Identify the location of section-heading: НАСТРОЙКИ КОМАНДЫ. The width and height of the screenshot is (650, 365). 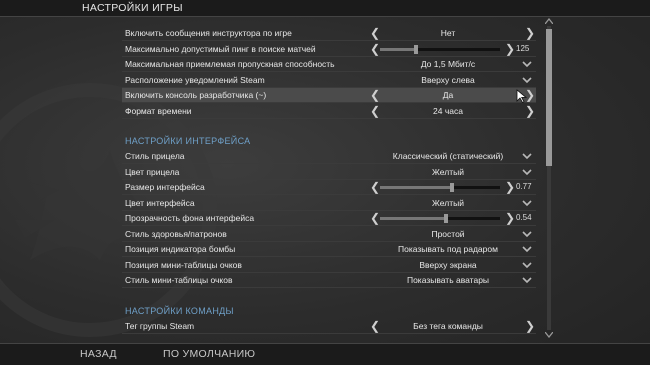
(179, 311).